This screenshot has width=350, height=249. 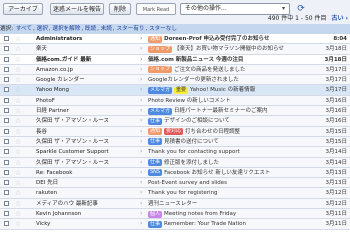 I want to click on select-read-link: 既読, so click(x=90, y=29).